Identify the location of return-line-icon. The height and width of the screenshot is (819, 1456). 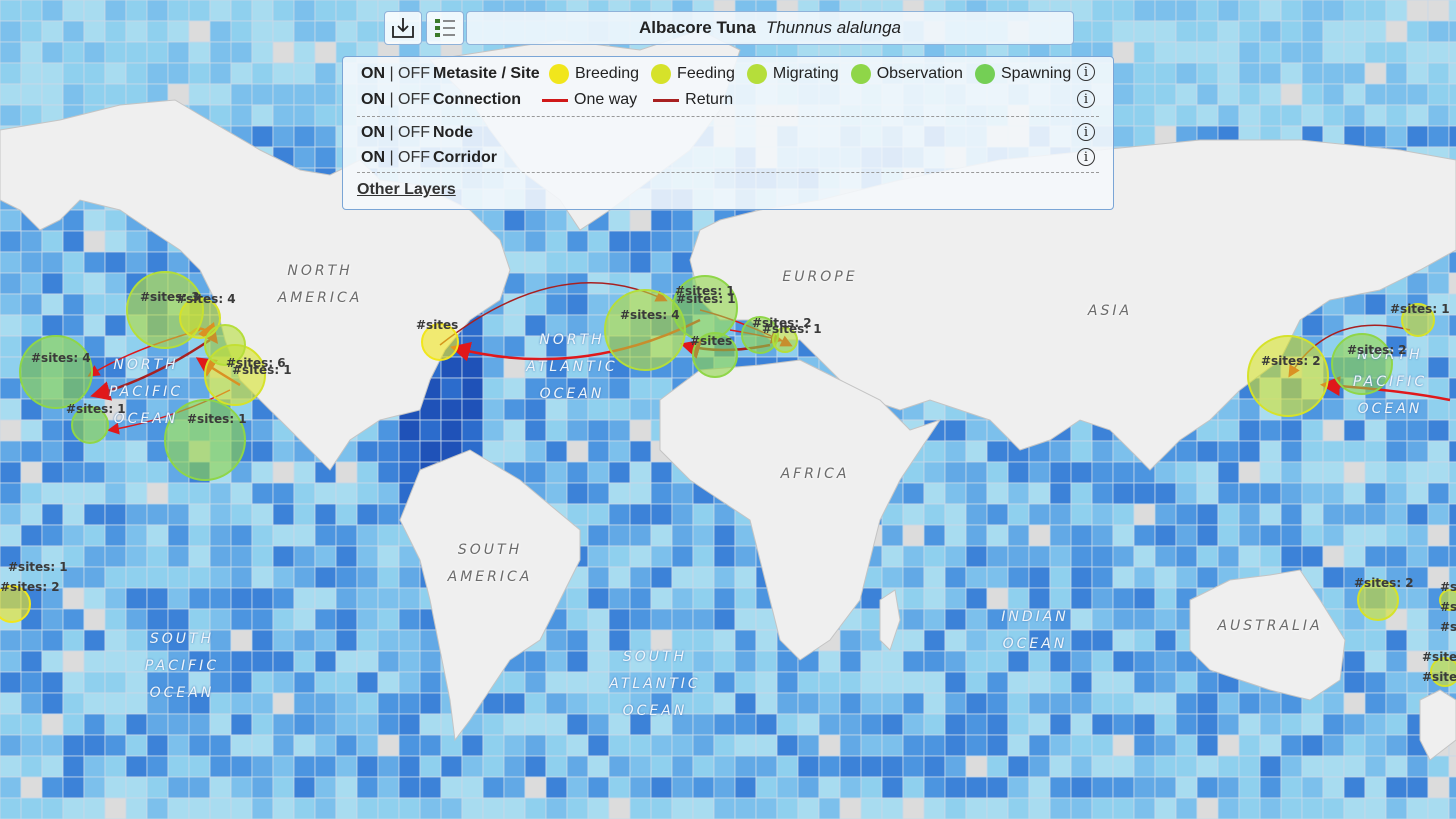
(666, 100).